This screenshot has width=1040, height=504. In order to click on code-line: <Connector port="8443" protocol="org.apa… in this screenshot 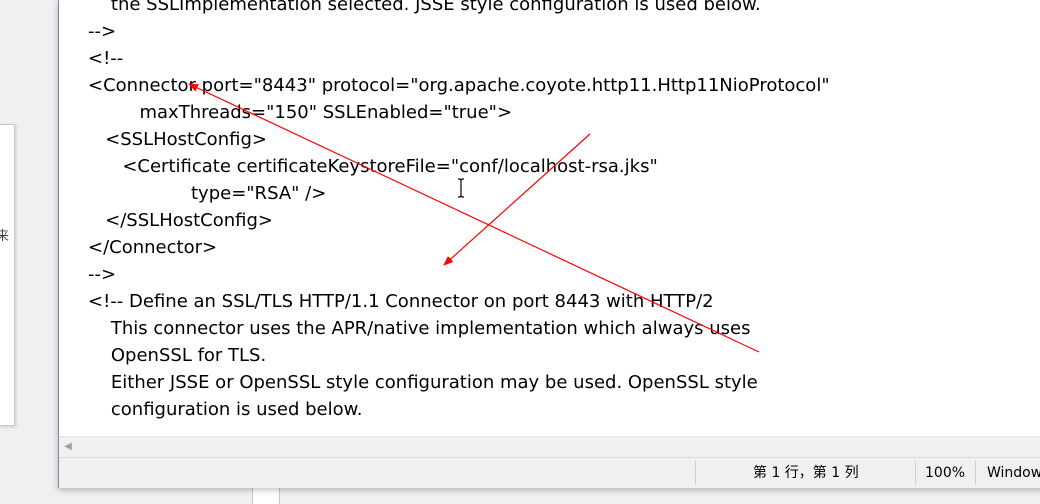, I will do `click(459, 85)`.